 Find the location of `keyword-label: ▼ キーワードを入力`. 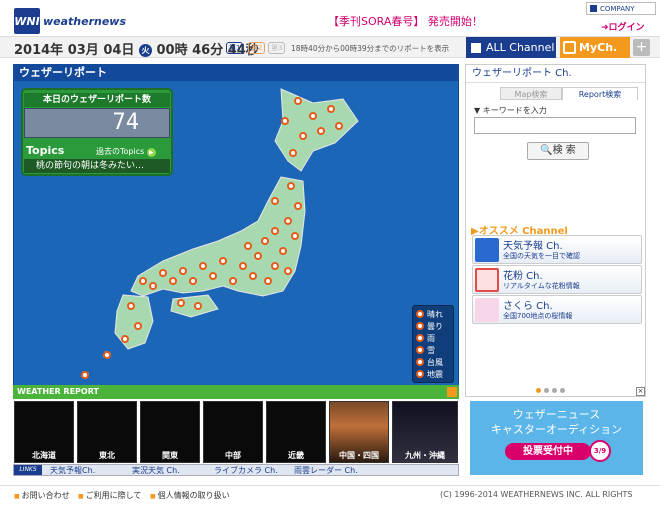

keyword-label: ▼ キーワードを入力 is located at coordinates (510, 110).